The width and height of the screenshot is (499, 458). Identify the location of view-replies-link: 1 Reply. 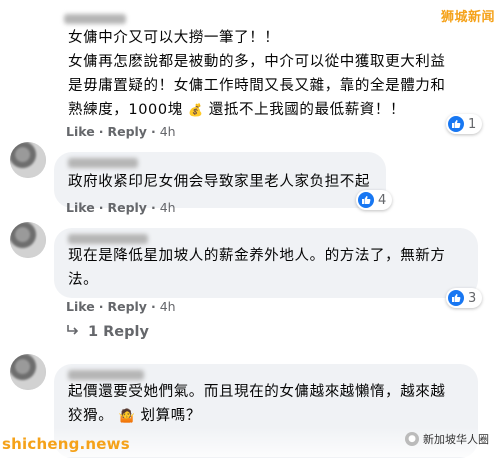
(107, 332).